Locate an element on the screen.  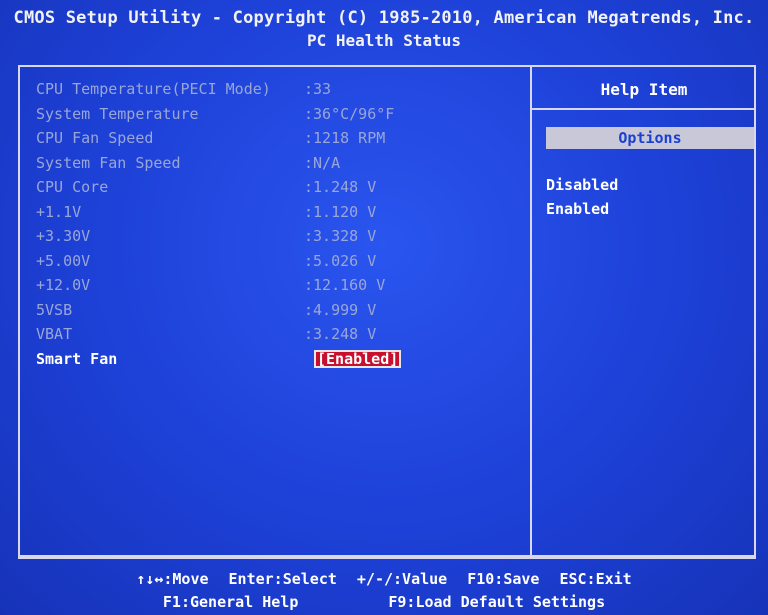
setting-row-5v00: +5.00V :5.026 V is located at coordinates (276, 264).